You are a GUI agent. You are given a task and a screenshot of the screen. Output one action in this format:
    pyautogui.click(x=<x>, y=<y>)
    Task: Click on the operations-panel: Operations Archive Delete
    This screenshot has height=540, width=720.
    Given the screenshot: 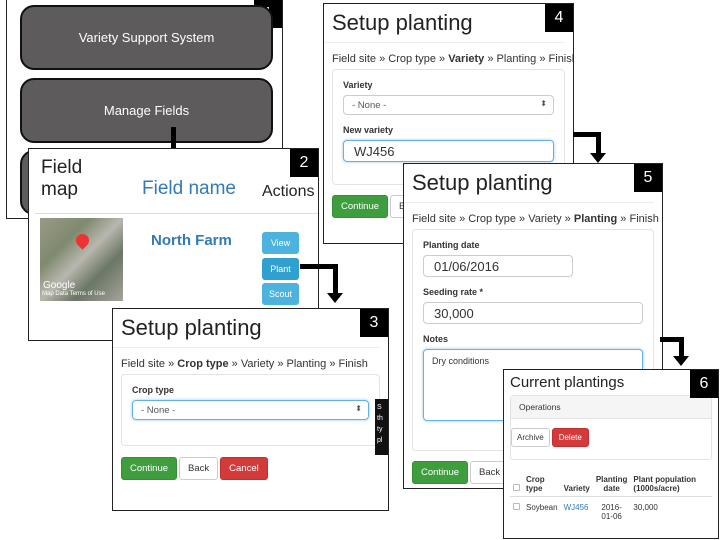 What is the action you would take?
    pyautogui.click(x=611, y=427)
    